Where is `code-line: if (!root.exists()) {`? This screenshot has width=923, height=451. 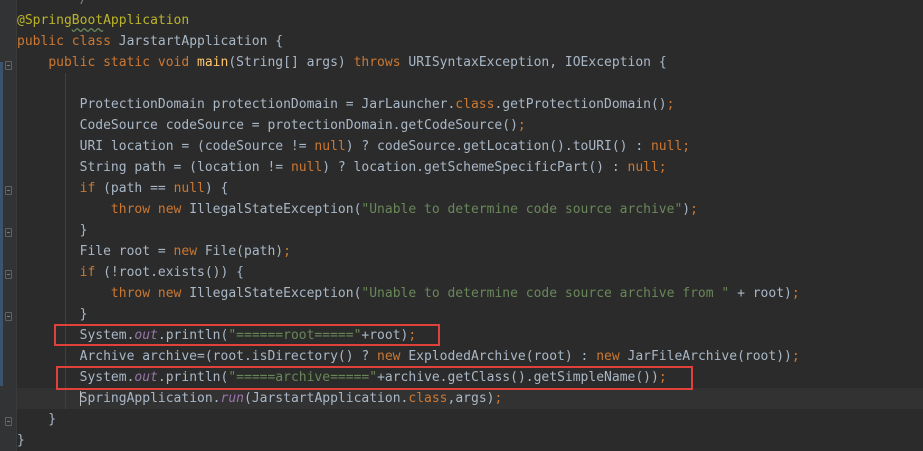
code-line: if (!root.exists()) { is located at coordinates (470, 272).